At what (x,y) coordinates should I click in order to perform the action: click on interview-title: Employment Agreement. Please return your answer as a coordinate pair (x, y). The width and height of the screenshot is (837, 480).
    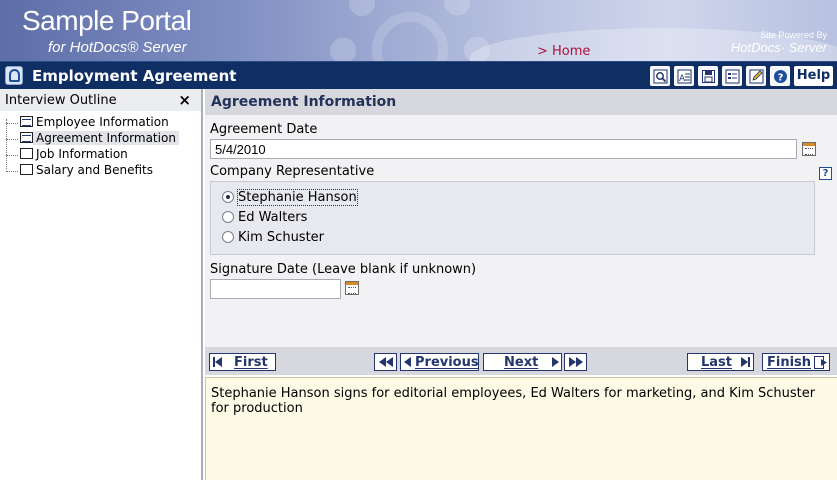
    Looking at the image, I should click on (134, 76).